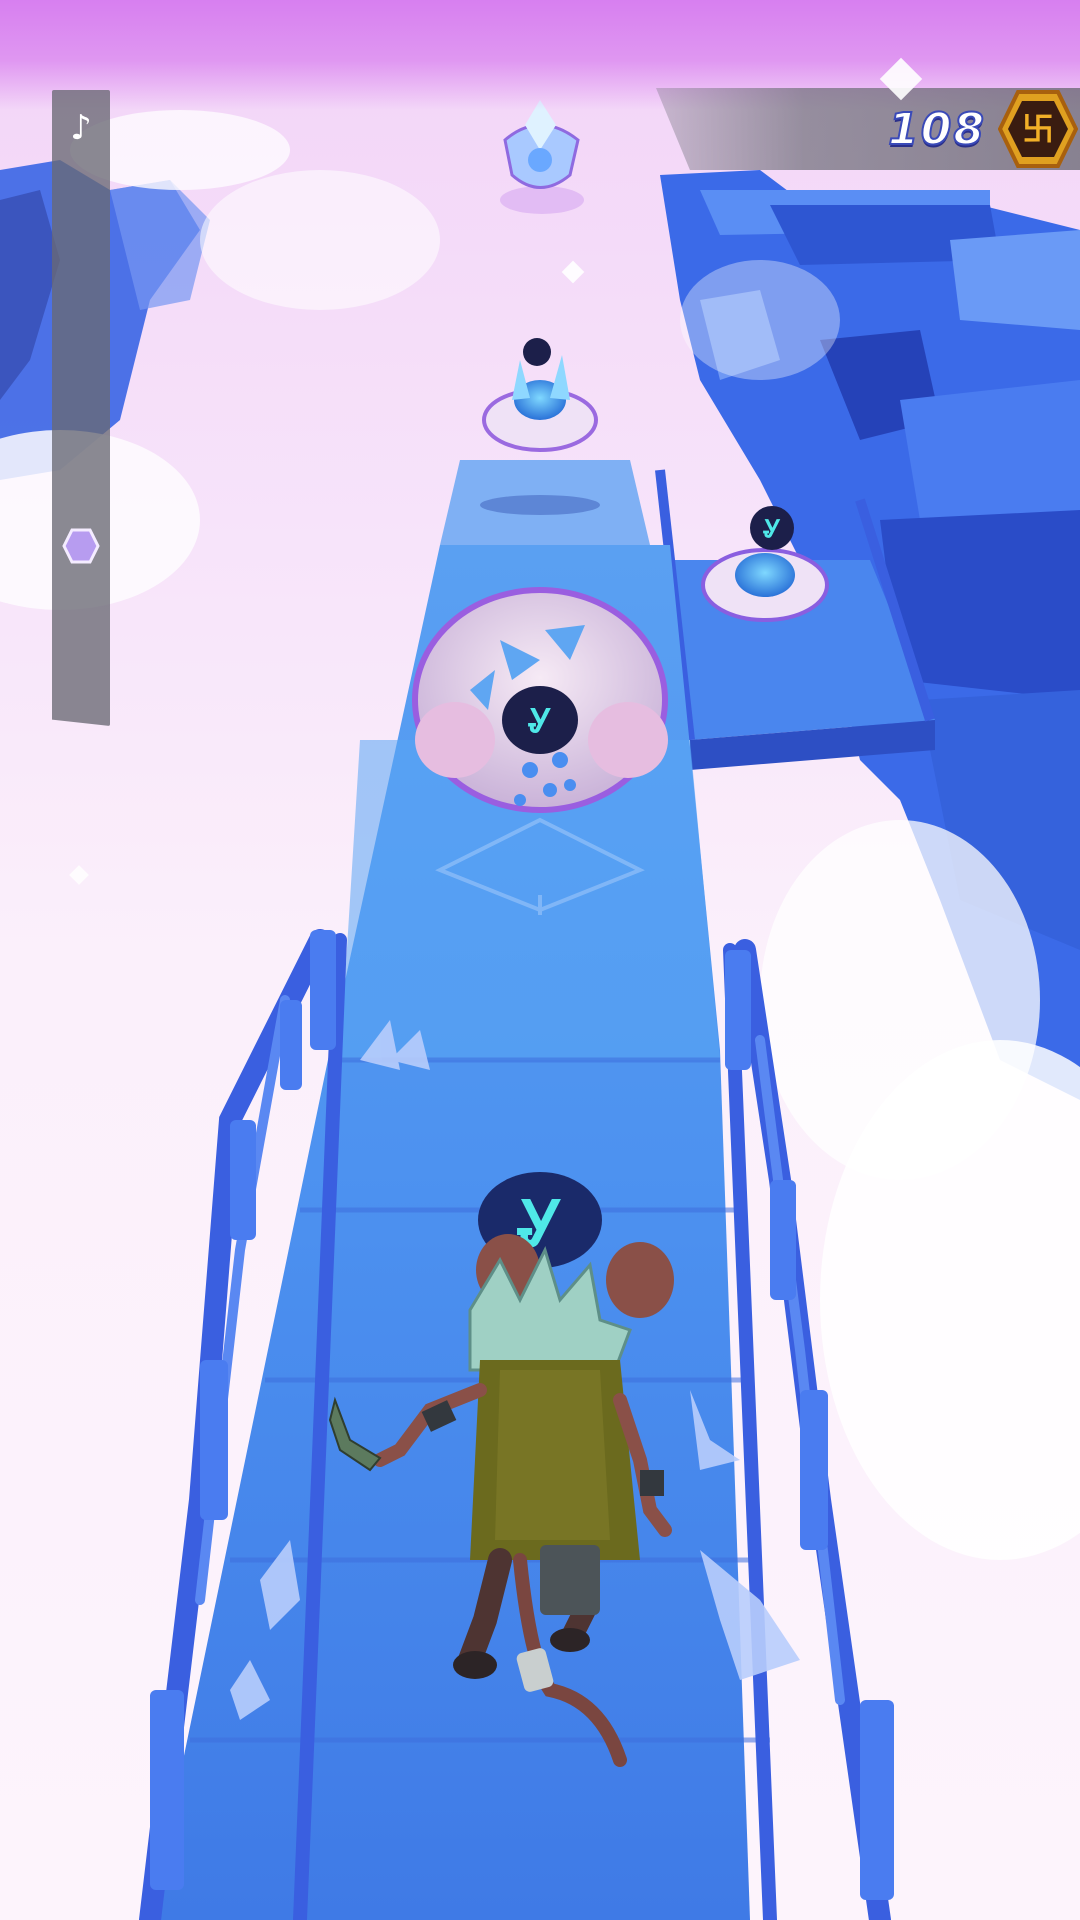 Image resolution: width=1080 pixels, height=1920 pixels. I want to click on svg-text: 卐, so click(1038, 129).